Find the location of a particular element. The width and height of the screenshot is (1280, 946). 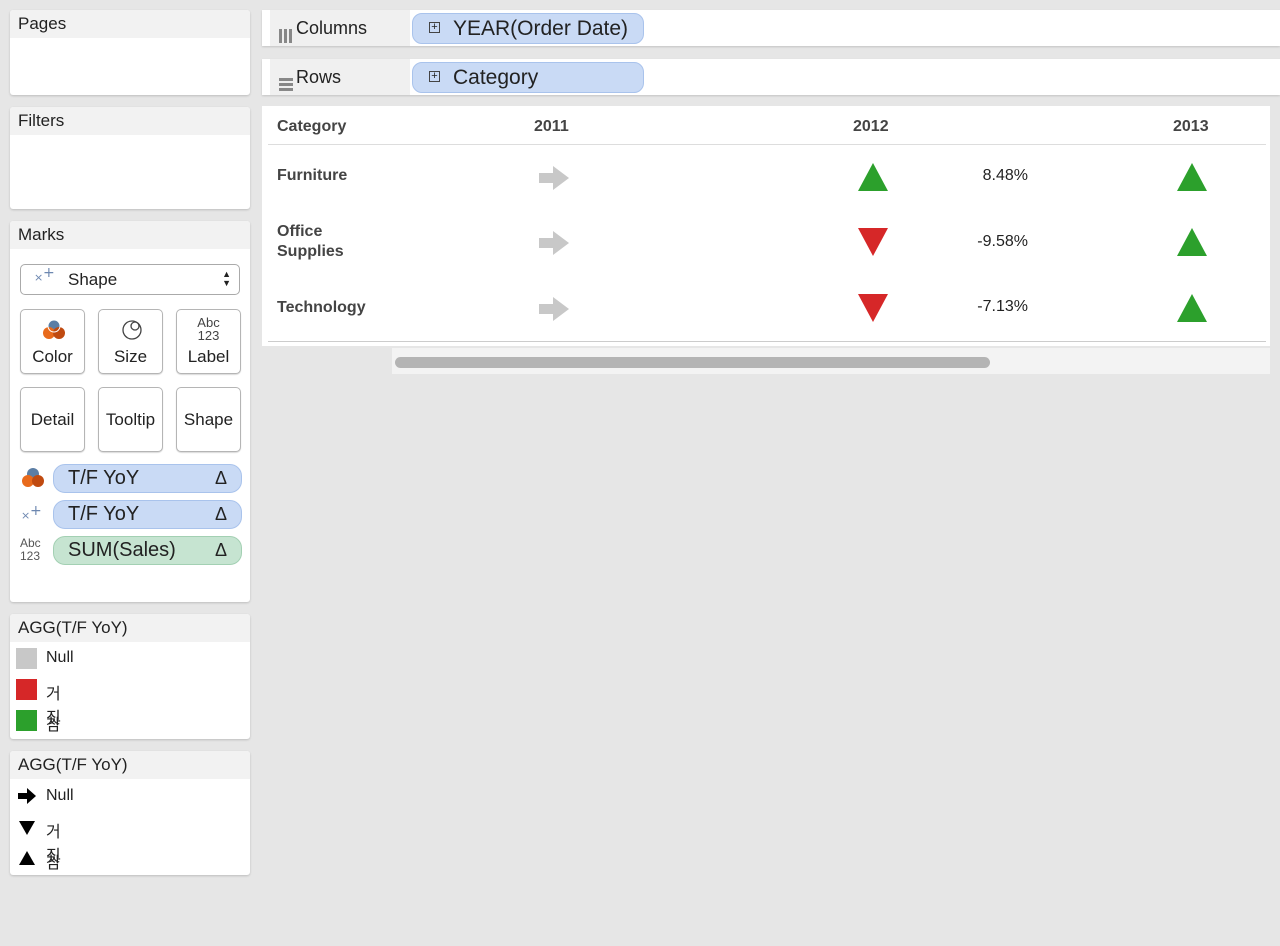

tooltip-button-label: Tooltip is located at coordinates (130, 419).